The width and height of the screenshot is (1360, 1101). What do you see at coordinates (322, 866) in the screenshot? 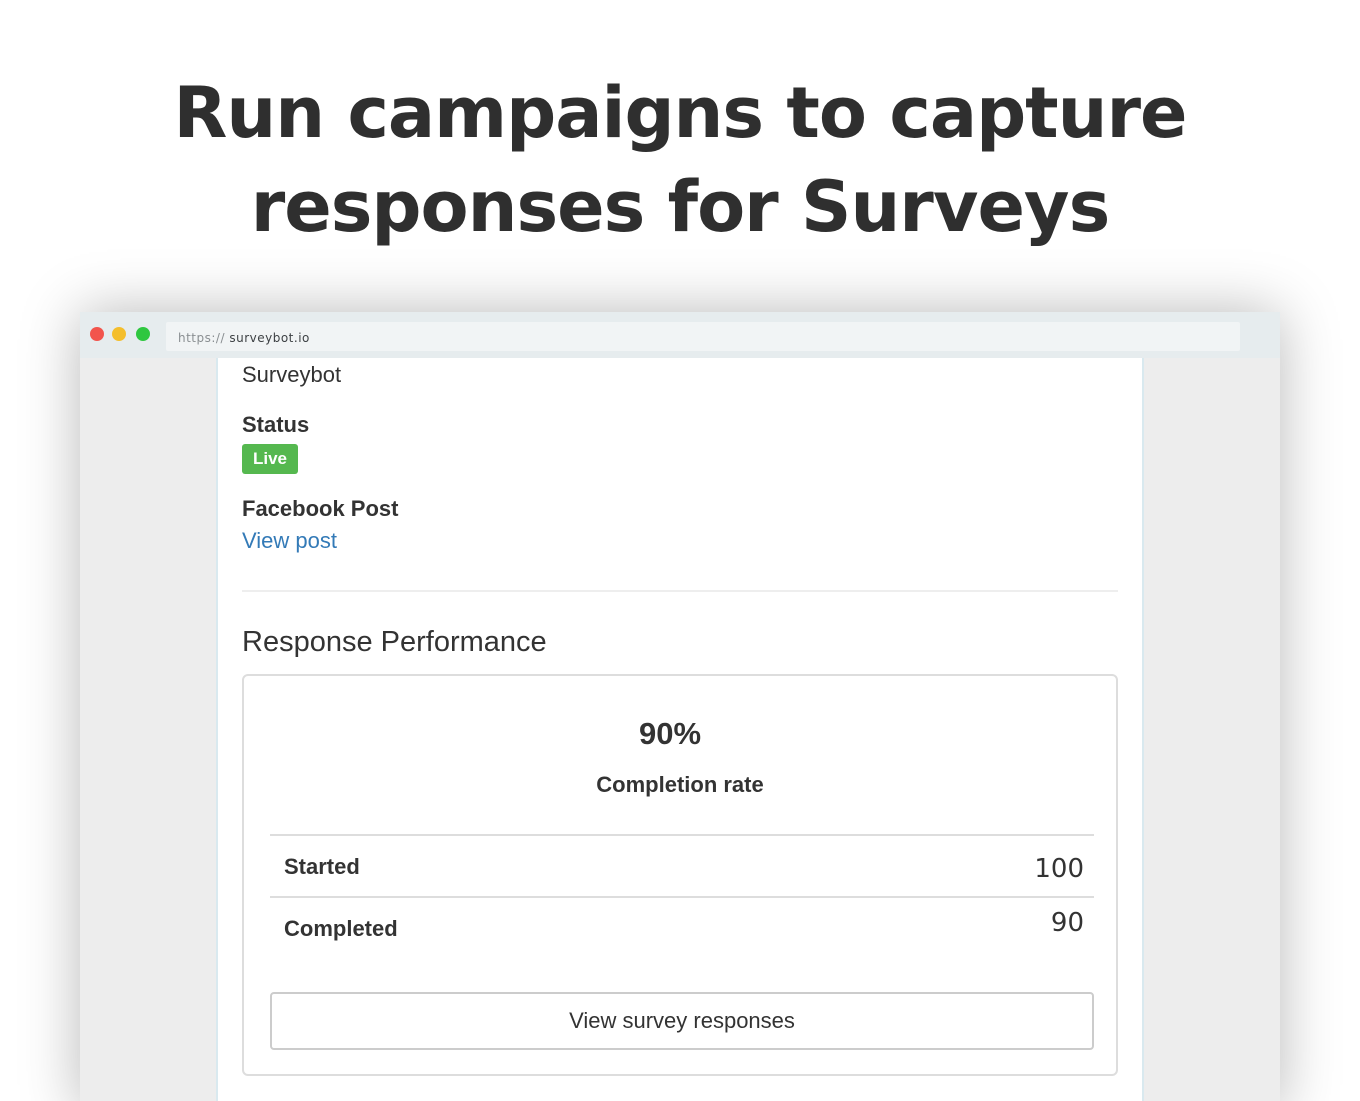
I see `stat-name-started: Started` at bounding box center [322, 866].